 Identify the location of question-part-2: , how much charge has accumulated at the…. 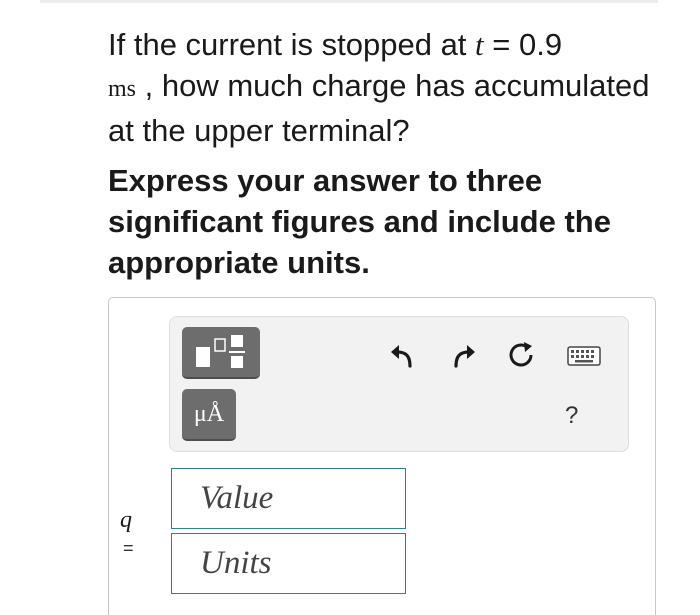
(379, 108).